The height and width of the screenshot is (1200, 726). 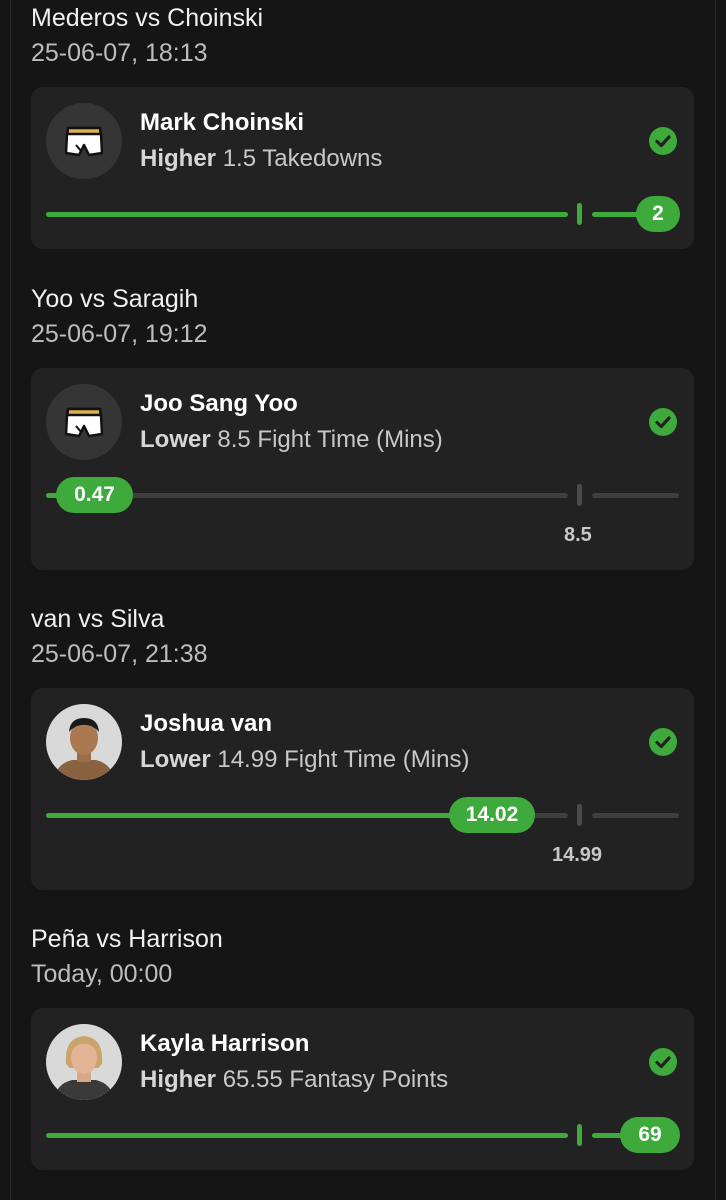 I want to click on result-pill: 0.47, so click(x=94, y=495).